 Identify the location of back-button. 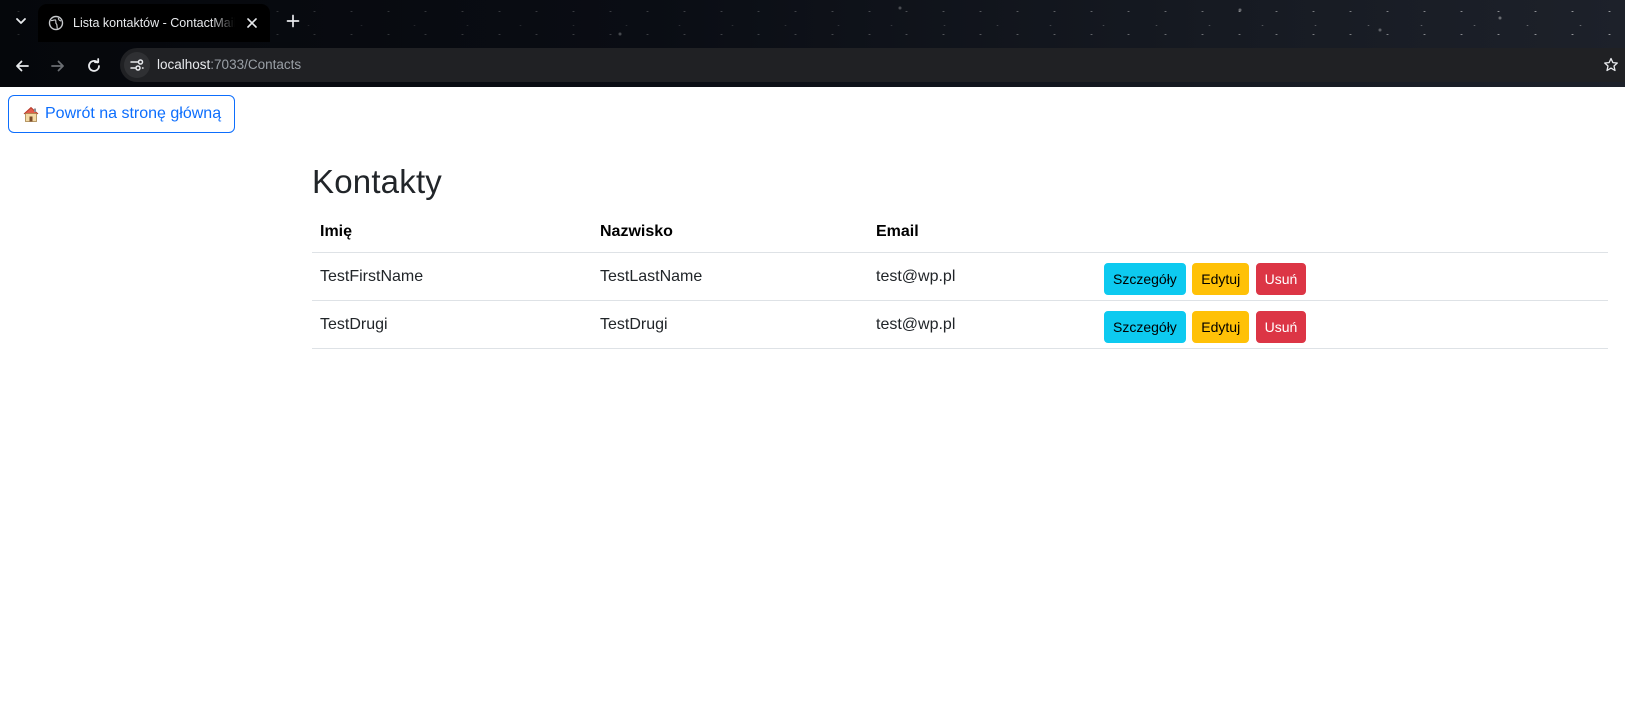
(22, 66).